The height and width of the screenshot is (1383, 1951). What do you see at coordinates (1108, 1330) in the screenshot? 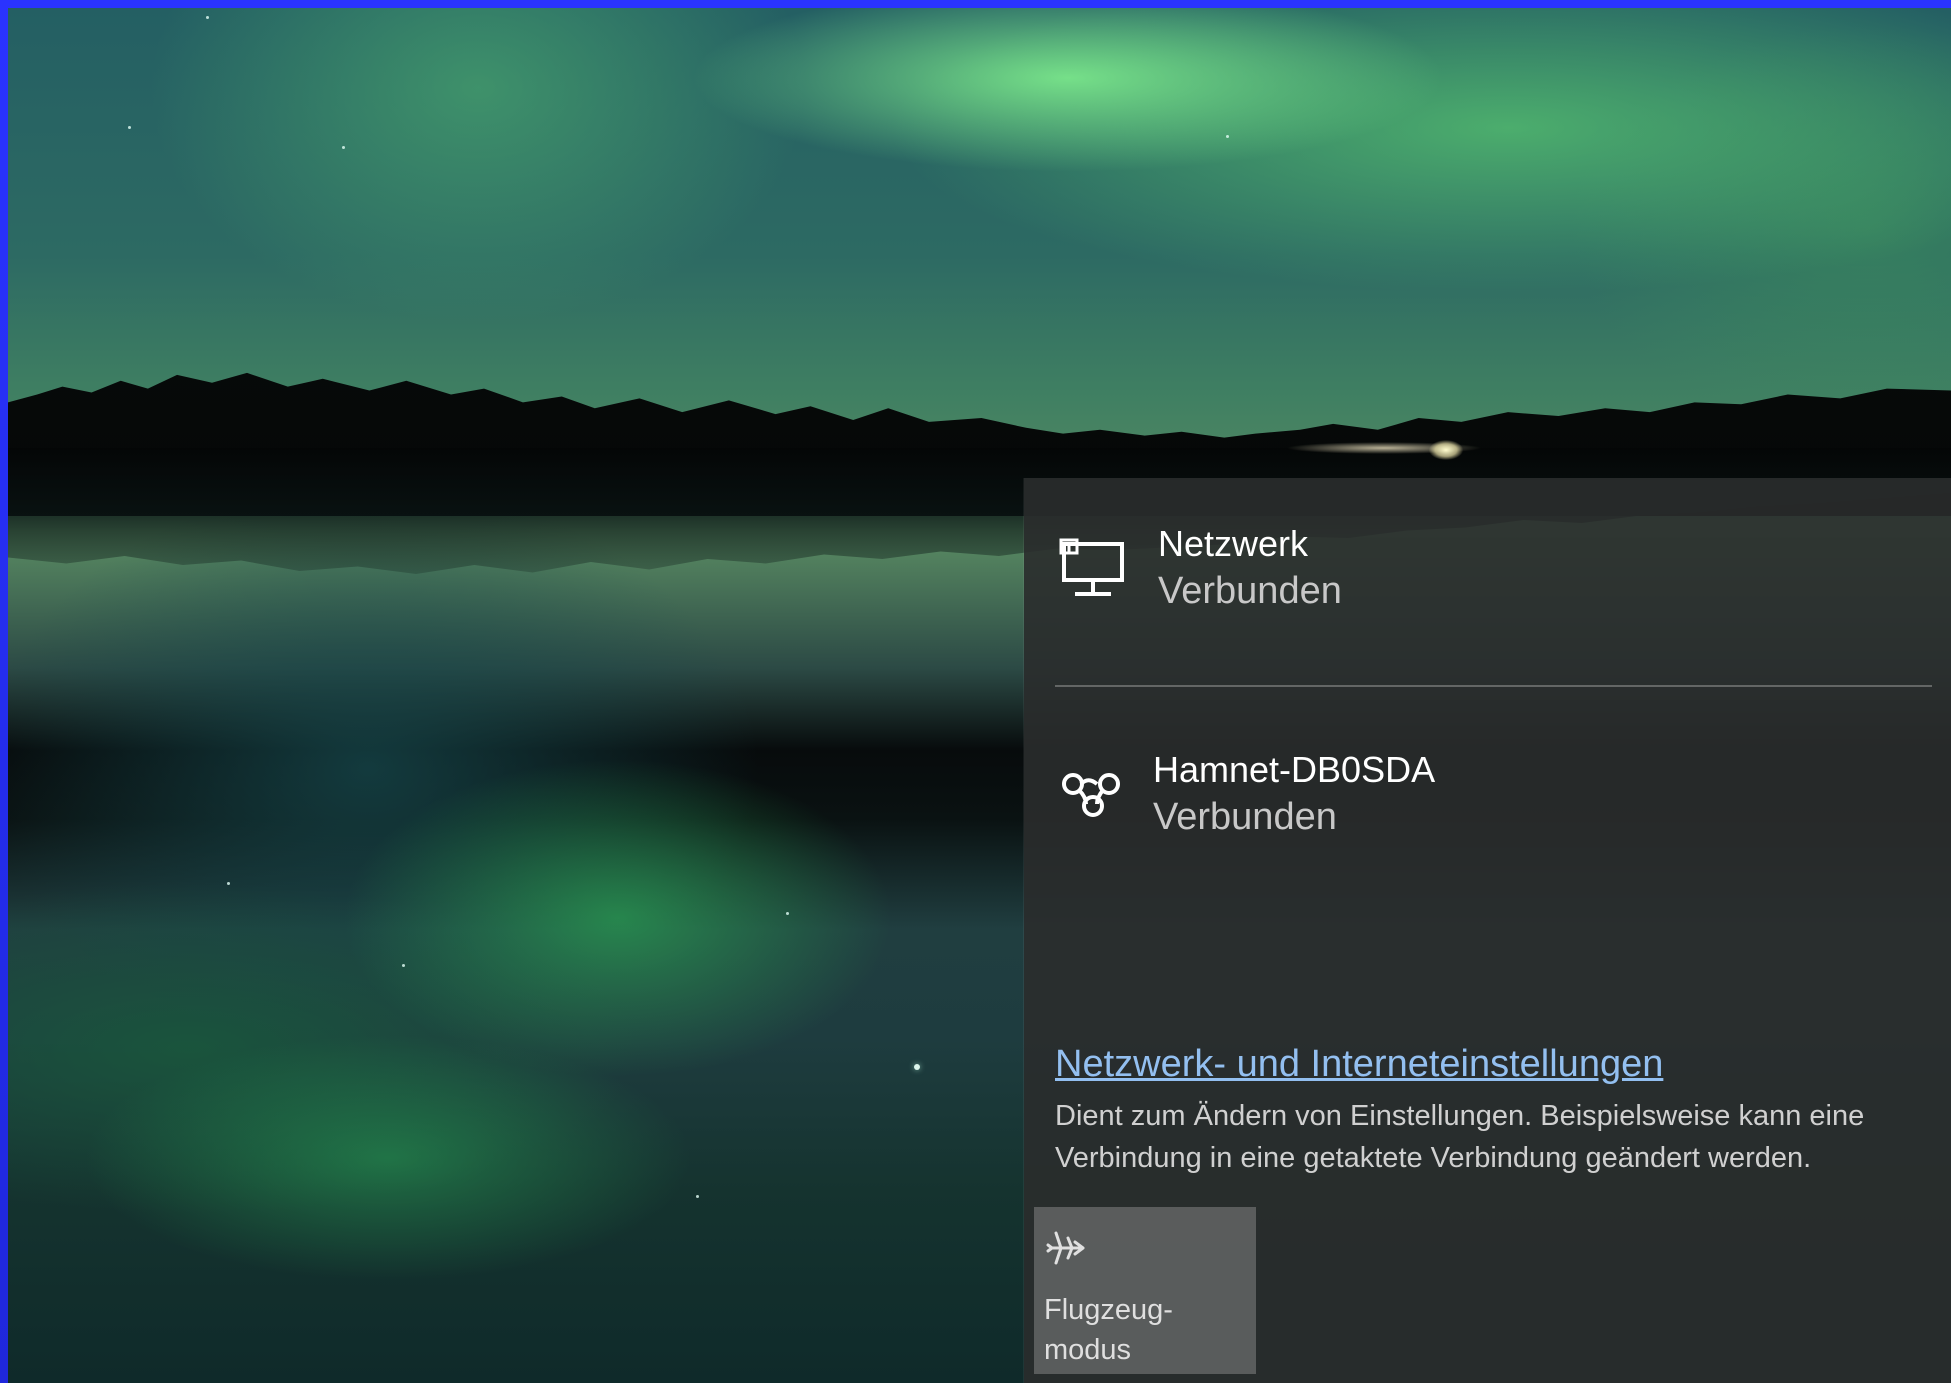
I see `airplane-mode-label: Flugzeug- modus` at bounding box center [1108, 1330].